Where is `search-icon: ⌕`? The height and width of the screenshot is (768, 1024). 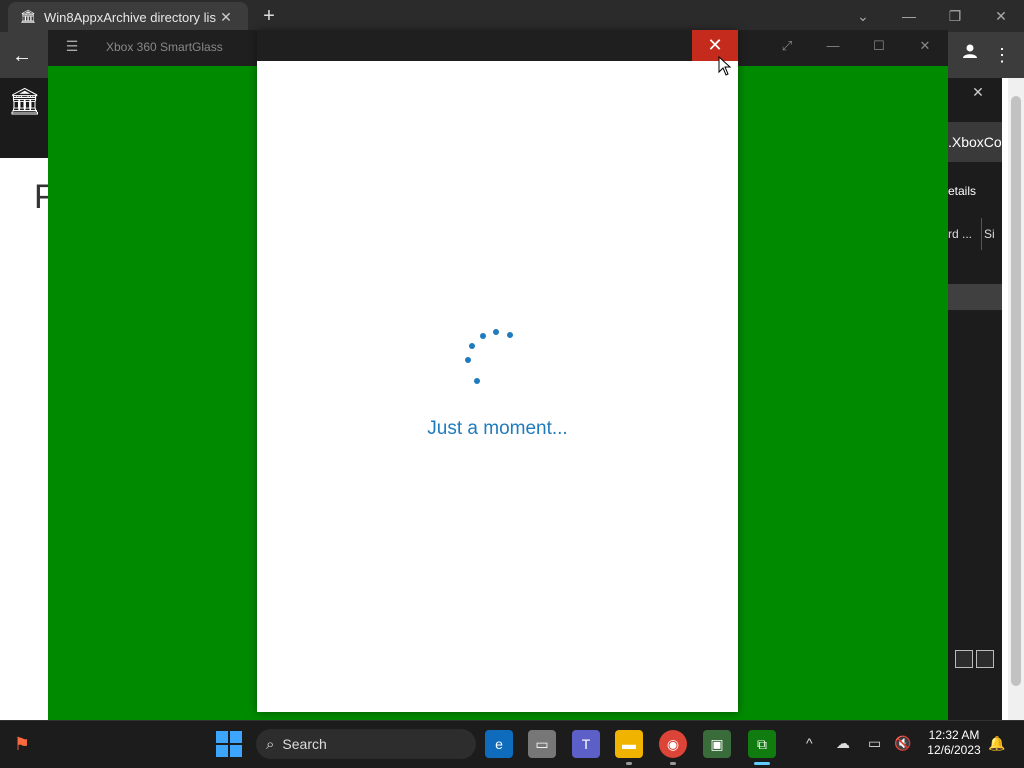 search-icon: ⌕ is located at coordinates (270, 744).